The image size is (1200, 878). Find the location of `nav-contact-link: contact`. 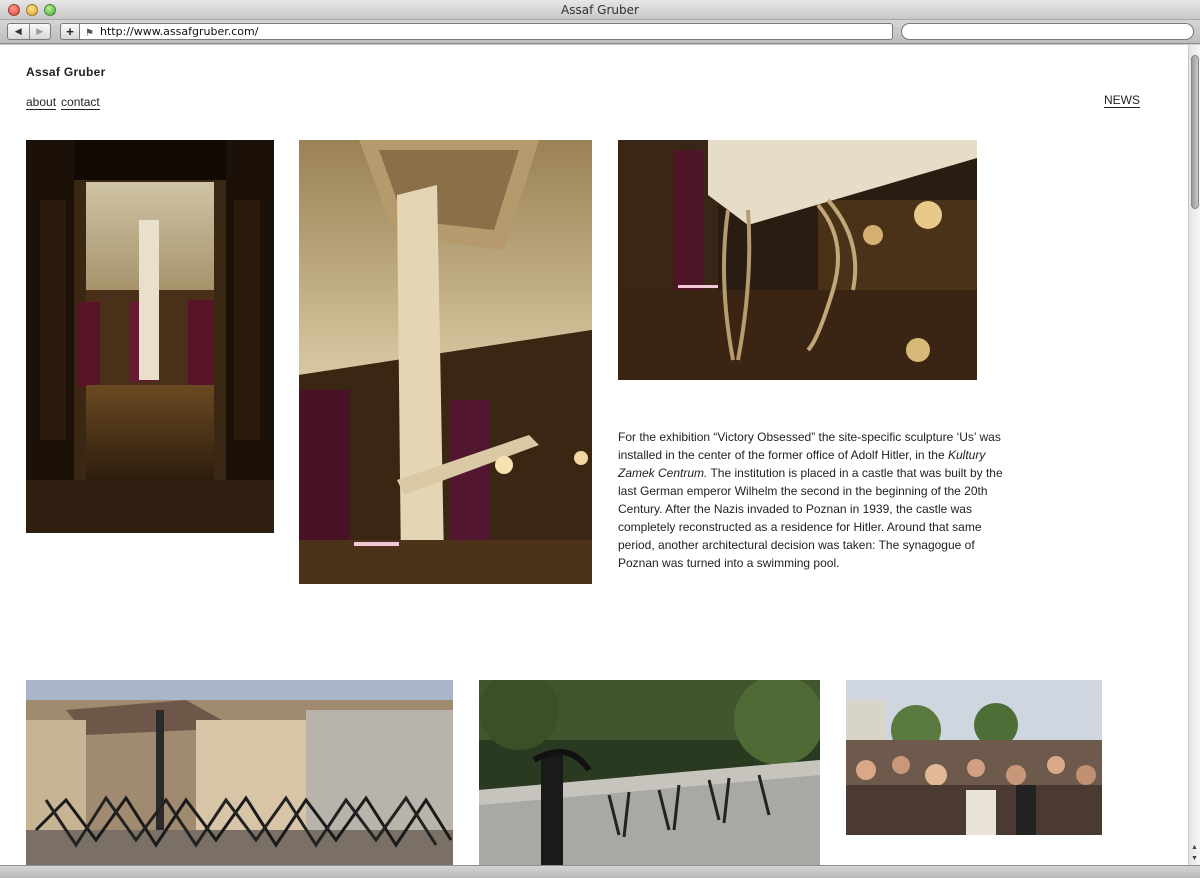

nav-contact-link: contact is located at coordinates (80, 102).